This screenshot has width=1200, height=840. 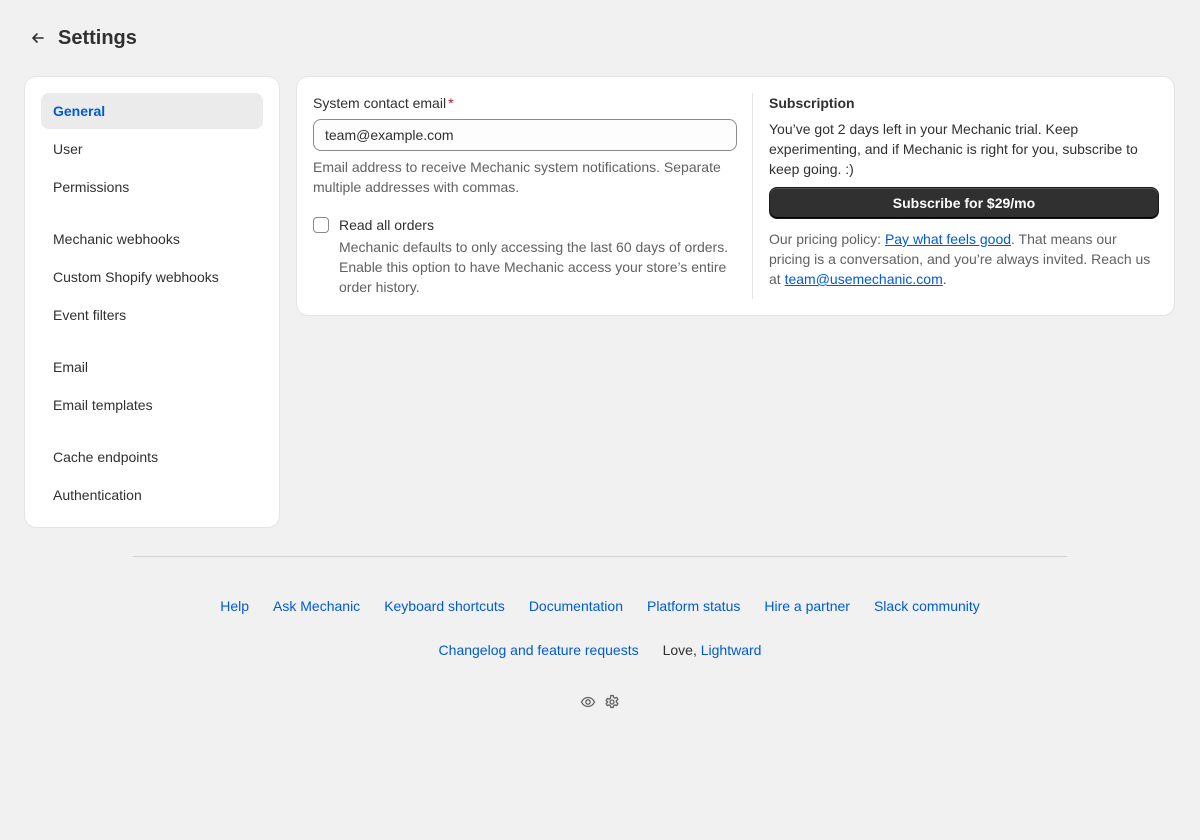 What do you see at coordinates (152, 277) in the screenshot?
I see `sidebar-item-custom-shopify-webhooks: Custom Shopify webhooks` at bounding box center [152, 277].